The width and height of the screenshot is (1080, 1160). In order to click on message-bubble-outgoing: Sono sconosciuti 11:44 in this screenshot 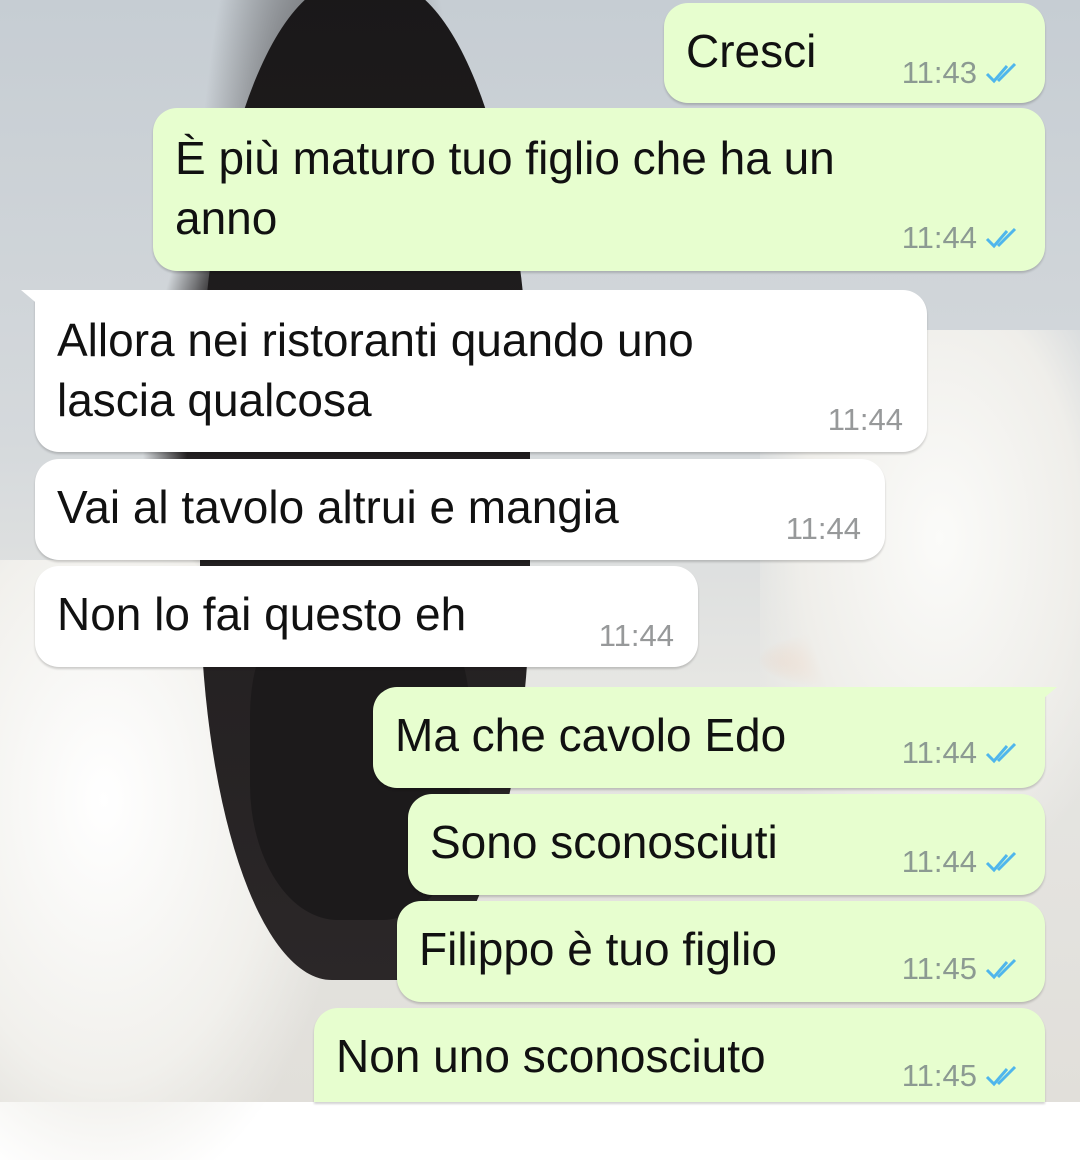, I will do `click(726, 844)`.